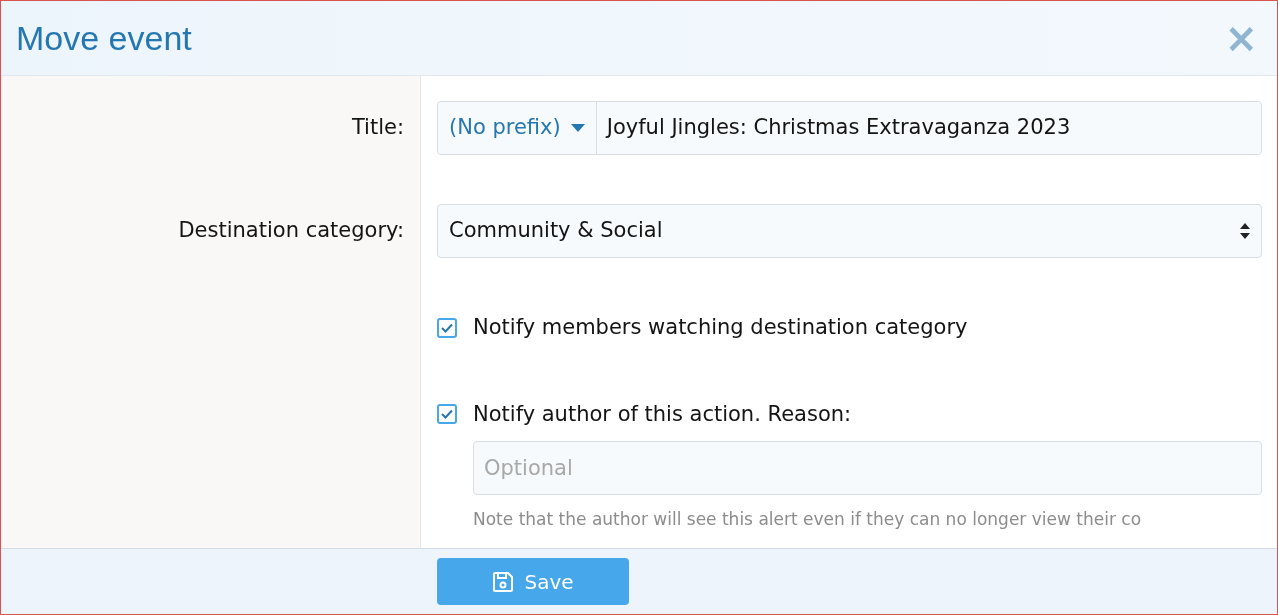  Describe the element at coordinates (808, 519) in the screenshot. I see `note-text: Note that the author will see this alert even if they can no longer view their co` at that location.